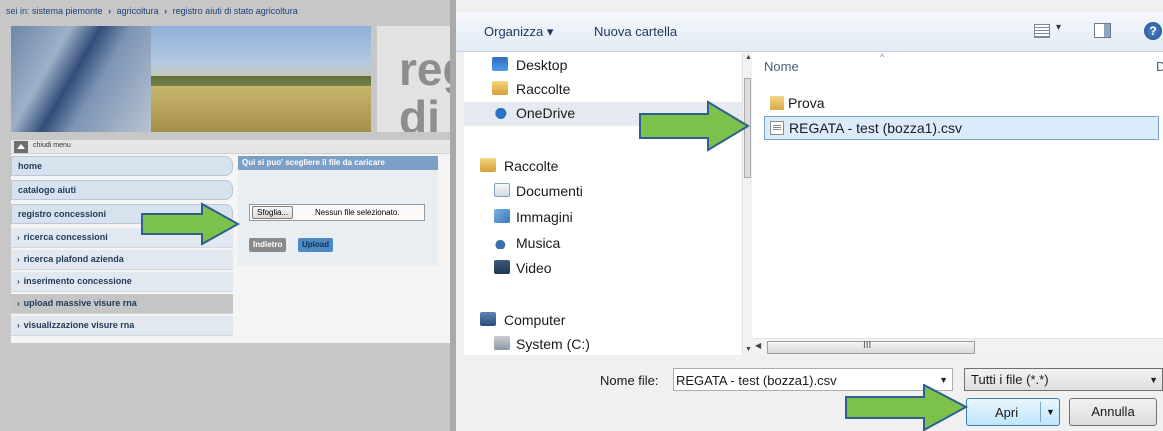 Image resolution: width=1163 pixels, height=431 pixels. What do you see at coordinates (748, 57) in the screenshot?
I see `scroll-up-icon: ▲` at bounding box center [748, 57].